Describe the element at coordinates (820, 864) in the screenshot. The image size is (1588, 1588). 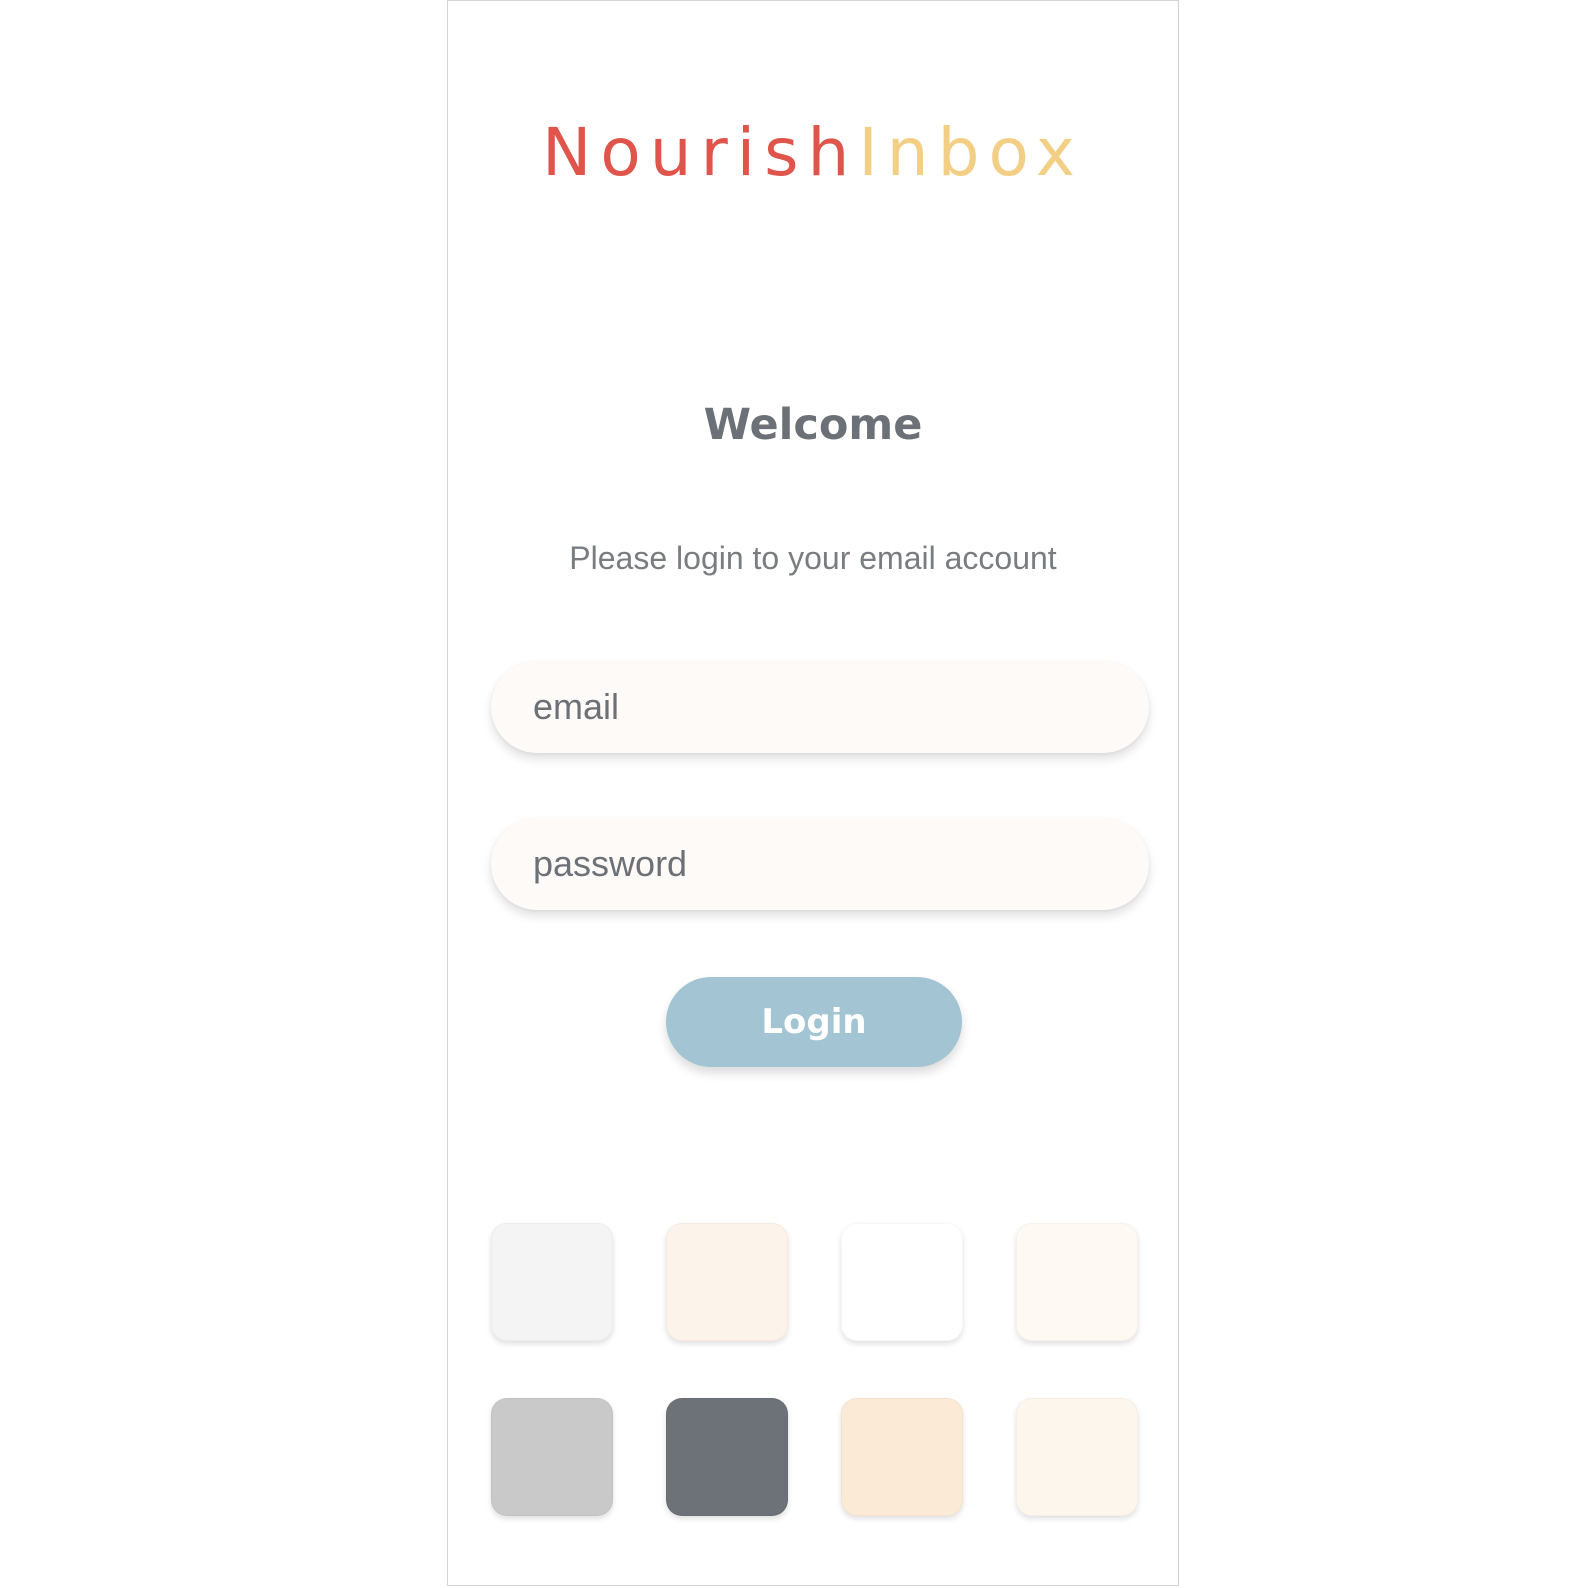
I see `password-field` at that location.